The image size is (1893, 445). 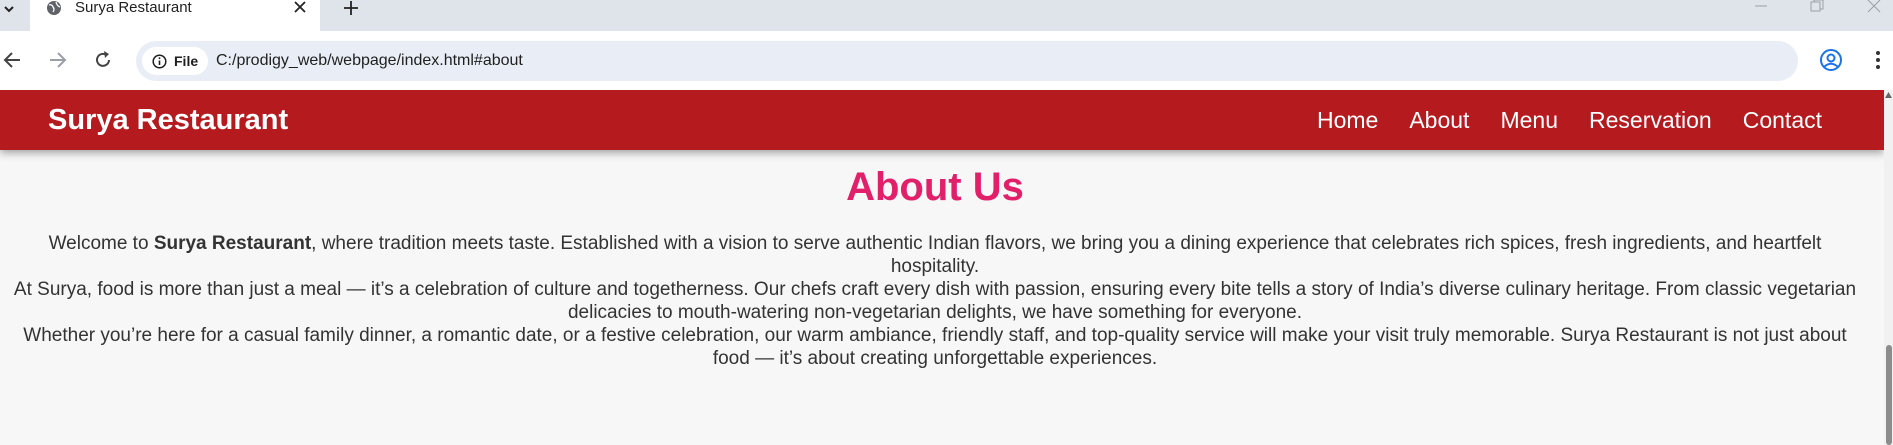 I want to click on globe-icon, so click(x=54, y=8).